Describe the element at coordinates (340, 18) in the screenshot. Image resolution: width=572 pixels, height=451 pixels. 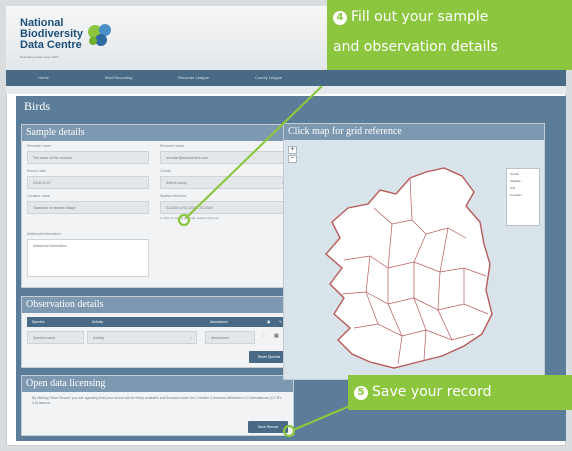
I see `step-4-number: 4` at that location.